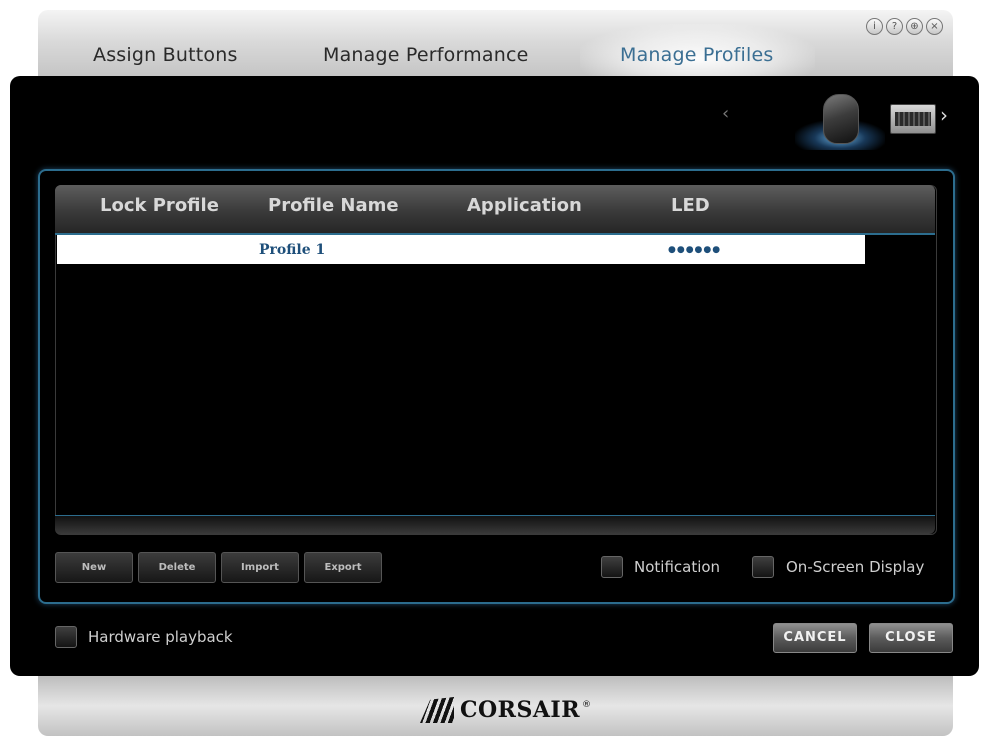 The image size is (987, 739). What do you see at coordinates (913, 119) in the screenshot?
I see `keyboard-device-icon` at bounding box center [913, 119].